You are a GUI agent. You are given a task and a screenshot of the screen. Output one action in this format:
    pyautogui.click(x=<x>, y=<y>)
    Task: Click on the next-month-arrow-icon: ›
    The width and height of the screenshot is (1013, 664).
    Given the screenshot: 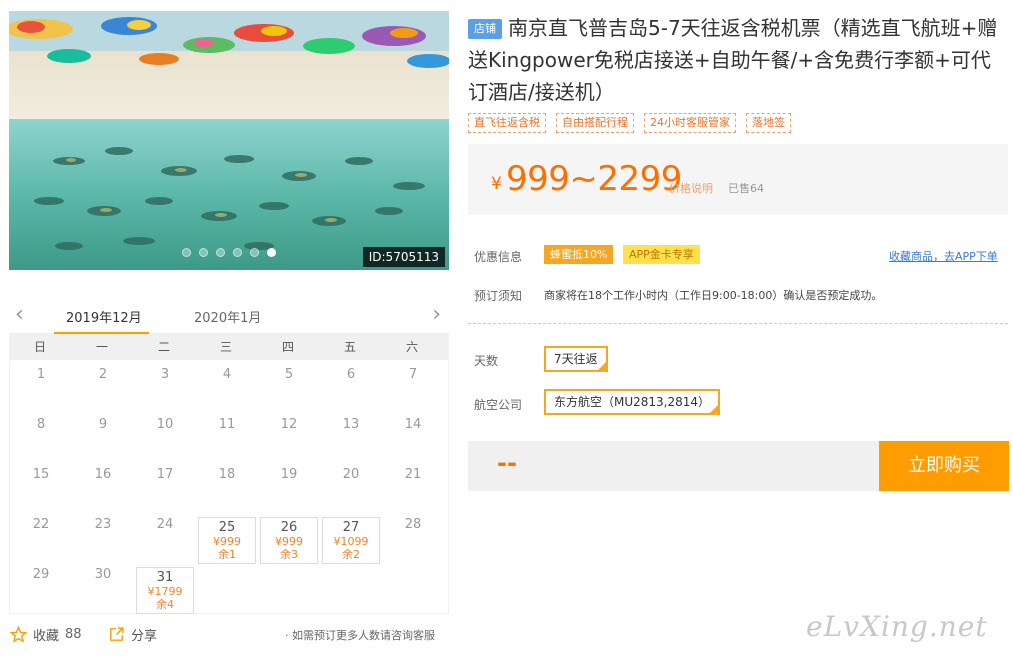 What is the action you would take?
    pyautogui.click(x=436, y=315)
    